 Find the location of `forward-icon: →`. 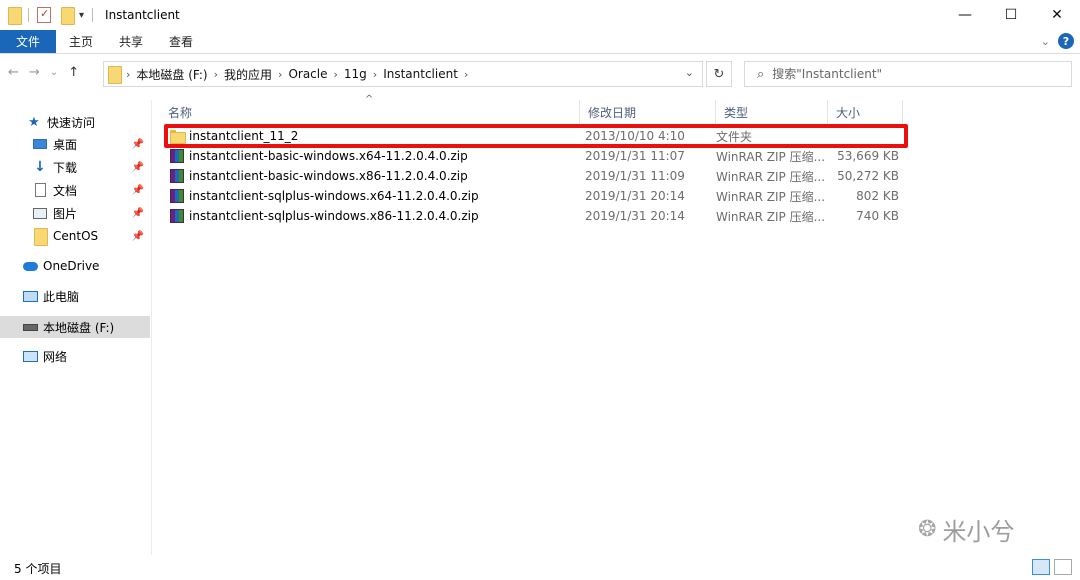

forward-icon: → is located at coordinates (34, 72).